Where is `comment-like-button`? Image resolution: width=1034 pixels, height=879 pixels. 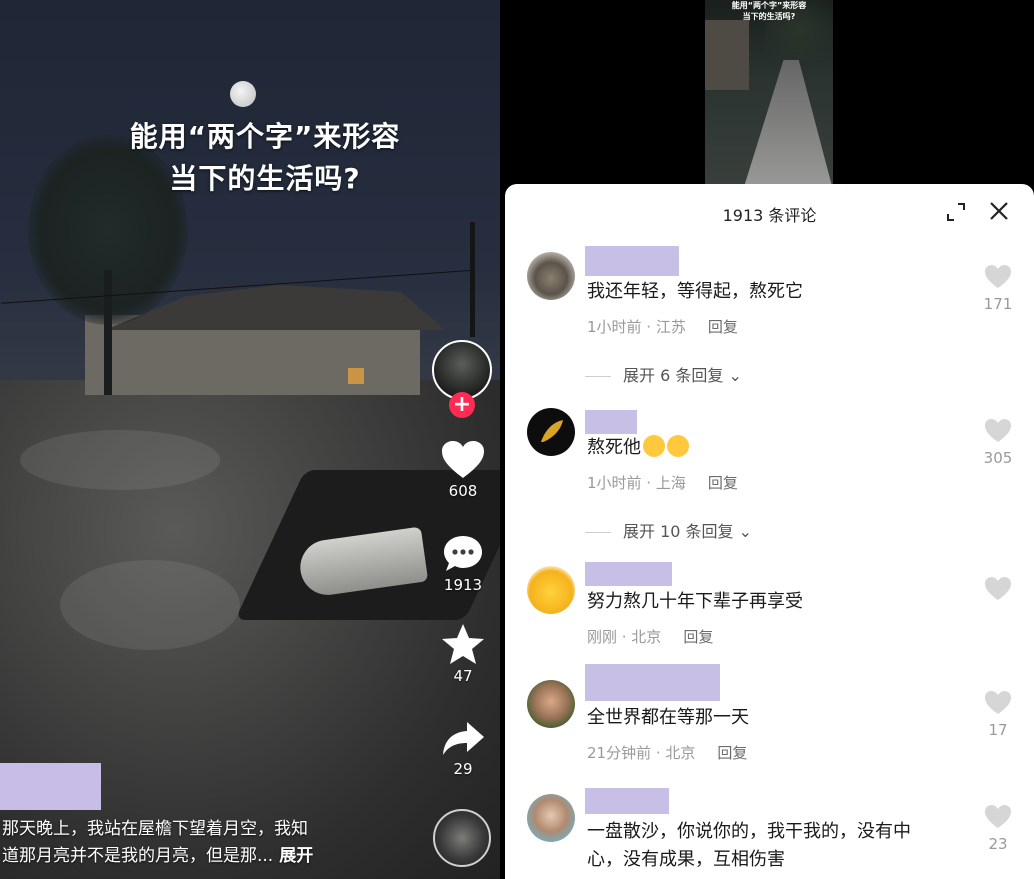 comment-like-button is located at coordinates (998, 591).